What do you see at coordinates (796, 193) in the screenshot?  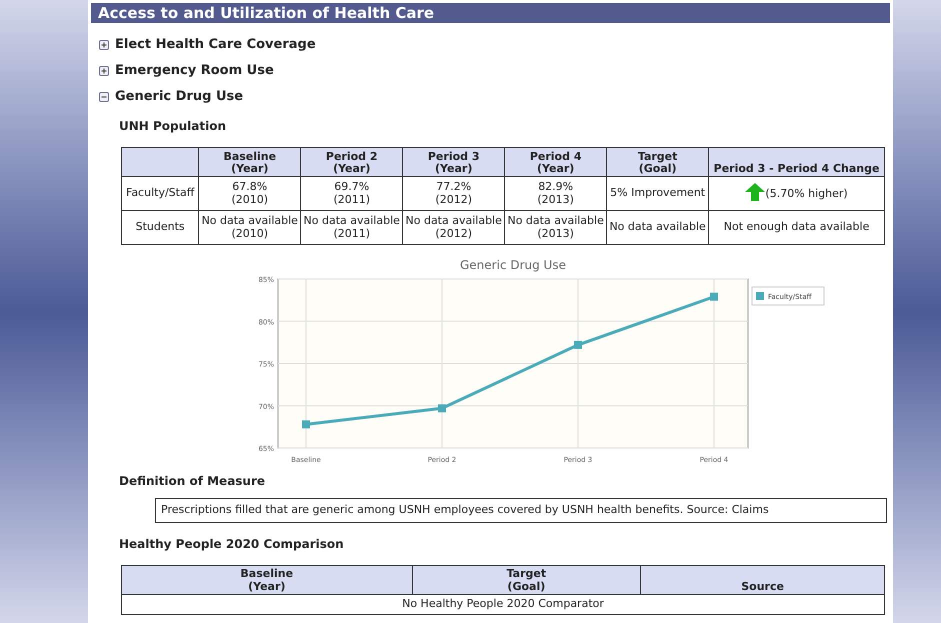 I see `table-cell: (5.70% higher)` at bounding box center [796, 193].